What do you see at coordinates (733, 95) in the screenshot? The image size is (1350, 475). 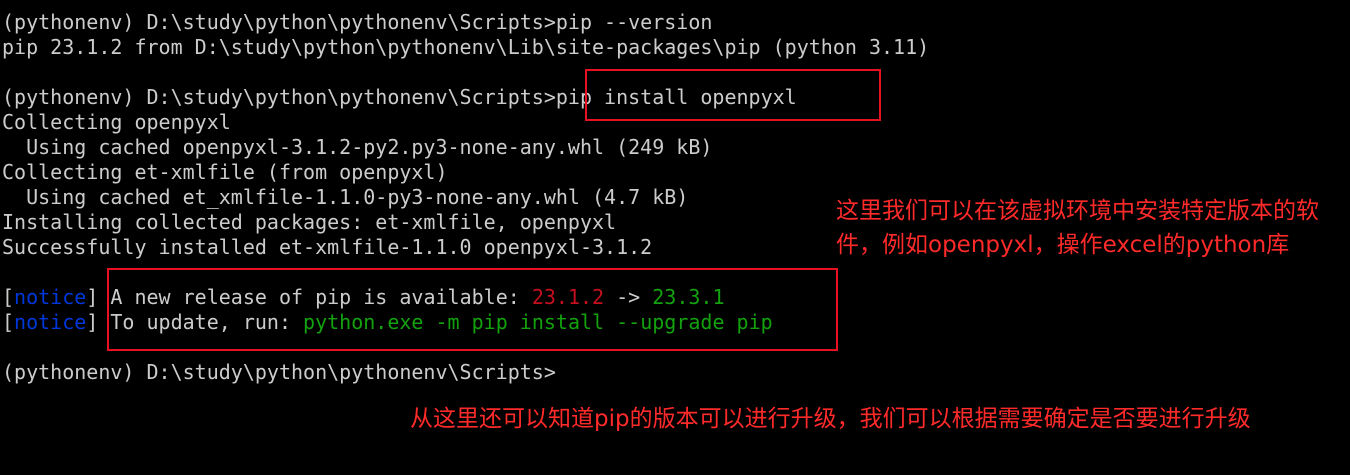 I see `highlight-box-install-command` at bounding box center [733, 95].